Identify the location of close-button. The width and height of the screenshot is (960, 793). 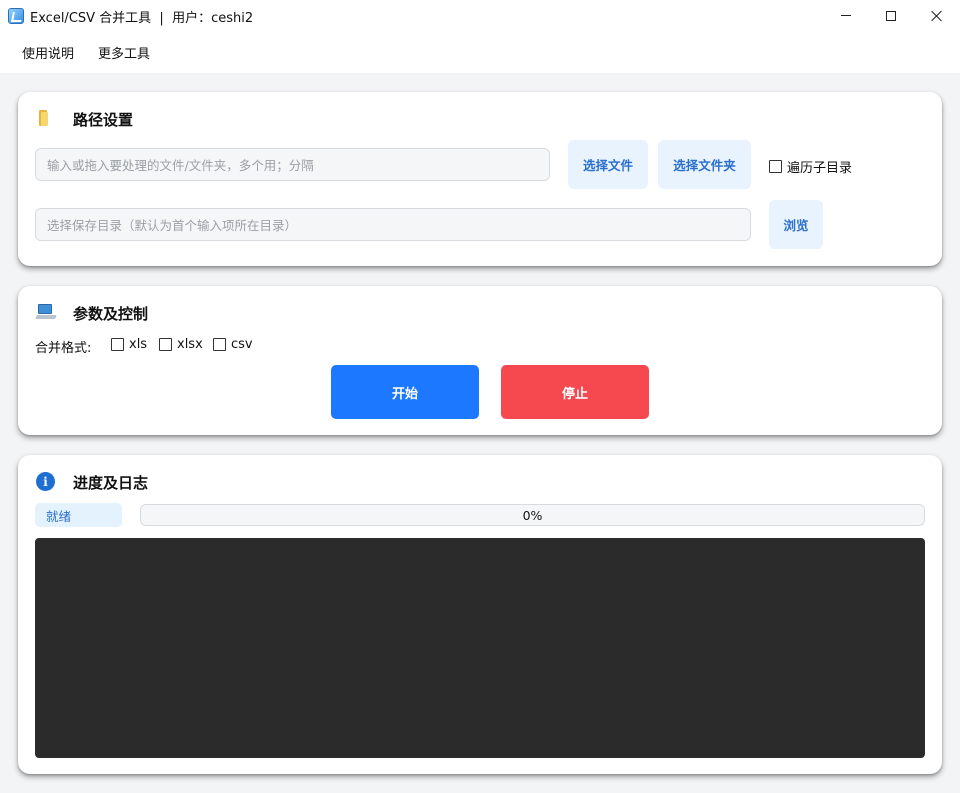
(937, 15).